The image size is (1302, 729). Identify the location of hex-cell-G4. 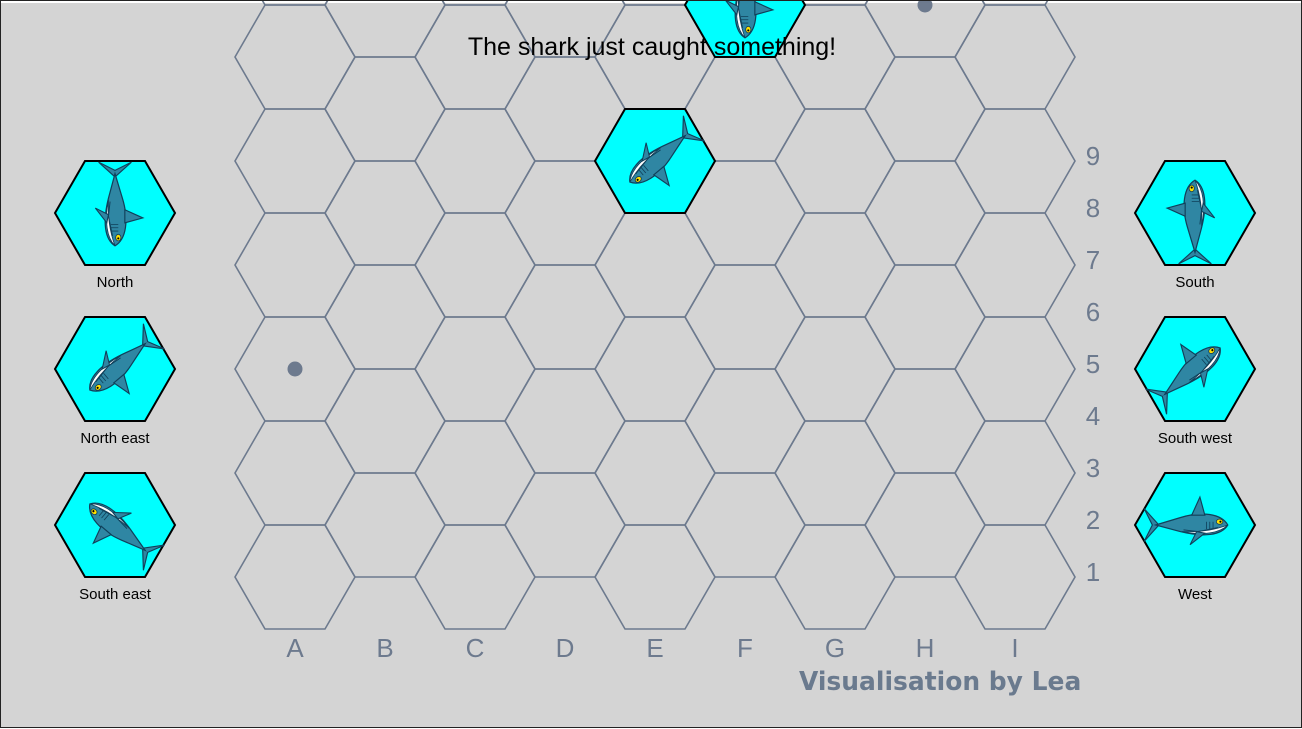
(835, 265).